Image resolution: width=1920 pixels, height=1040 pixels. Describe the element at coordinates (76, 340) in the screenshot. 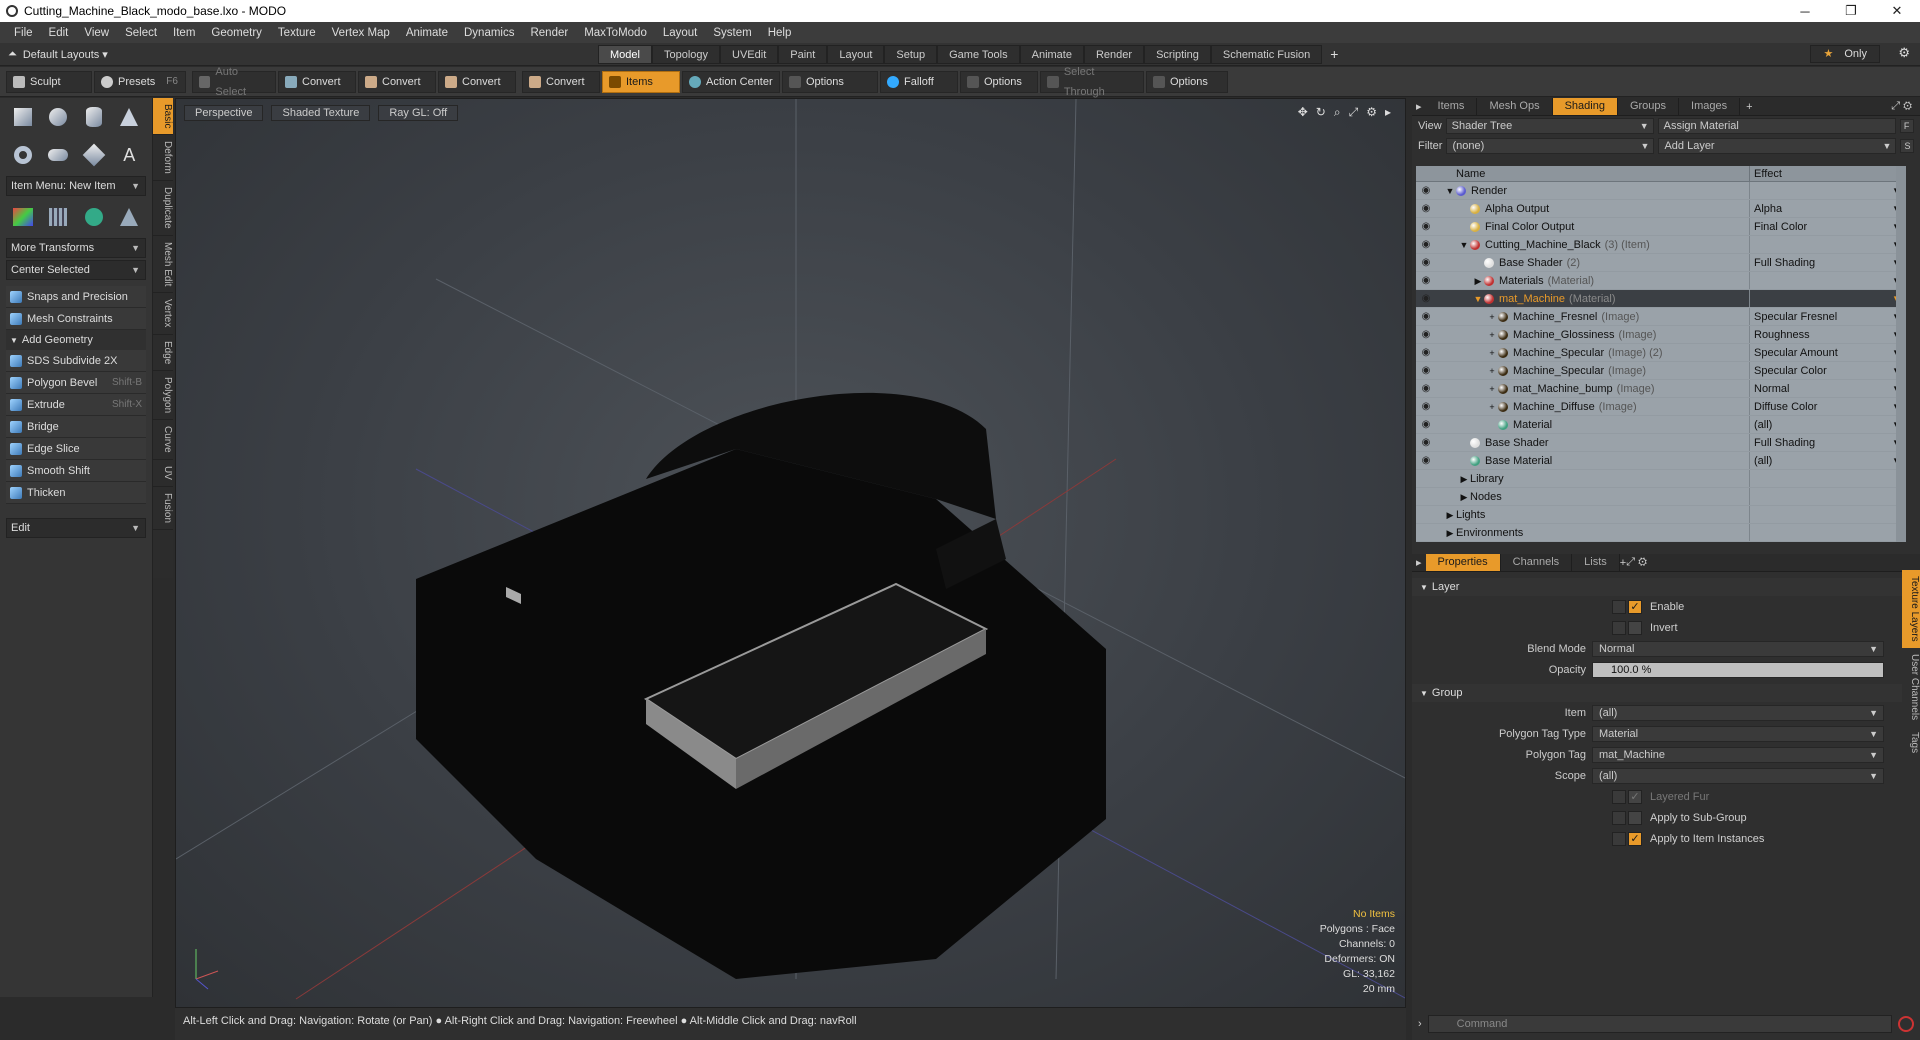

I see `add-geometry-section: ▼ Add Geometry` at that location.